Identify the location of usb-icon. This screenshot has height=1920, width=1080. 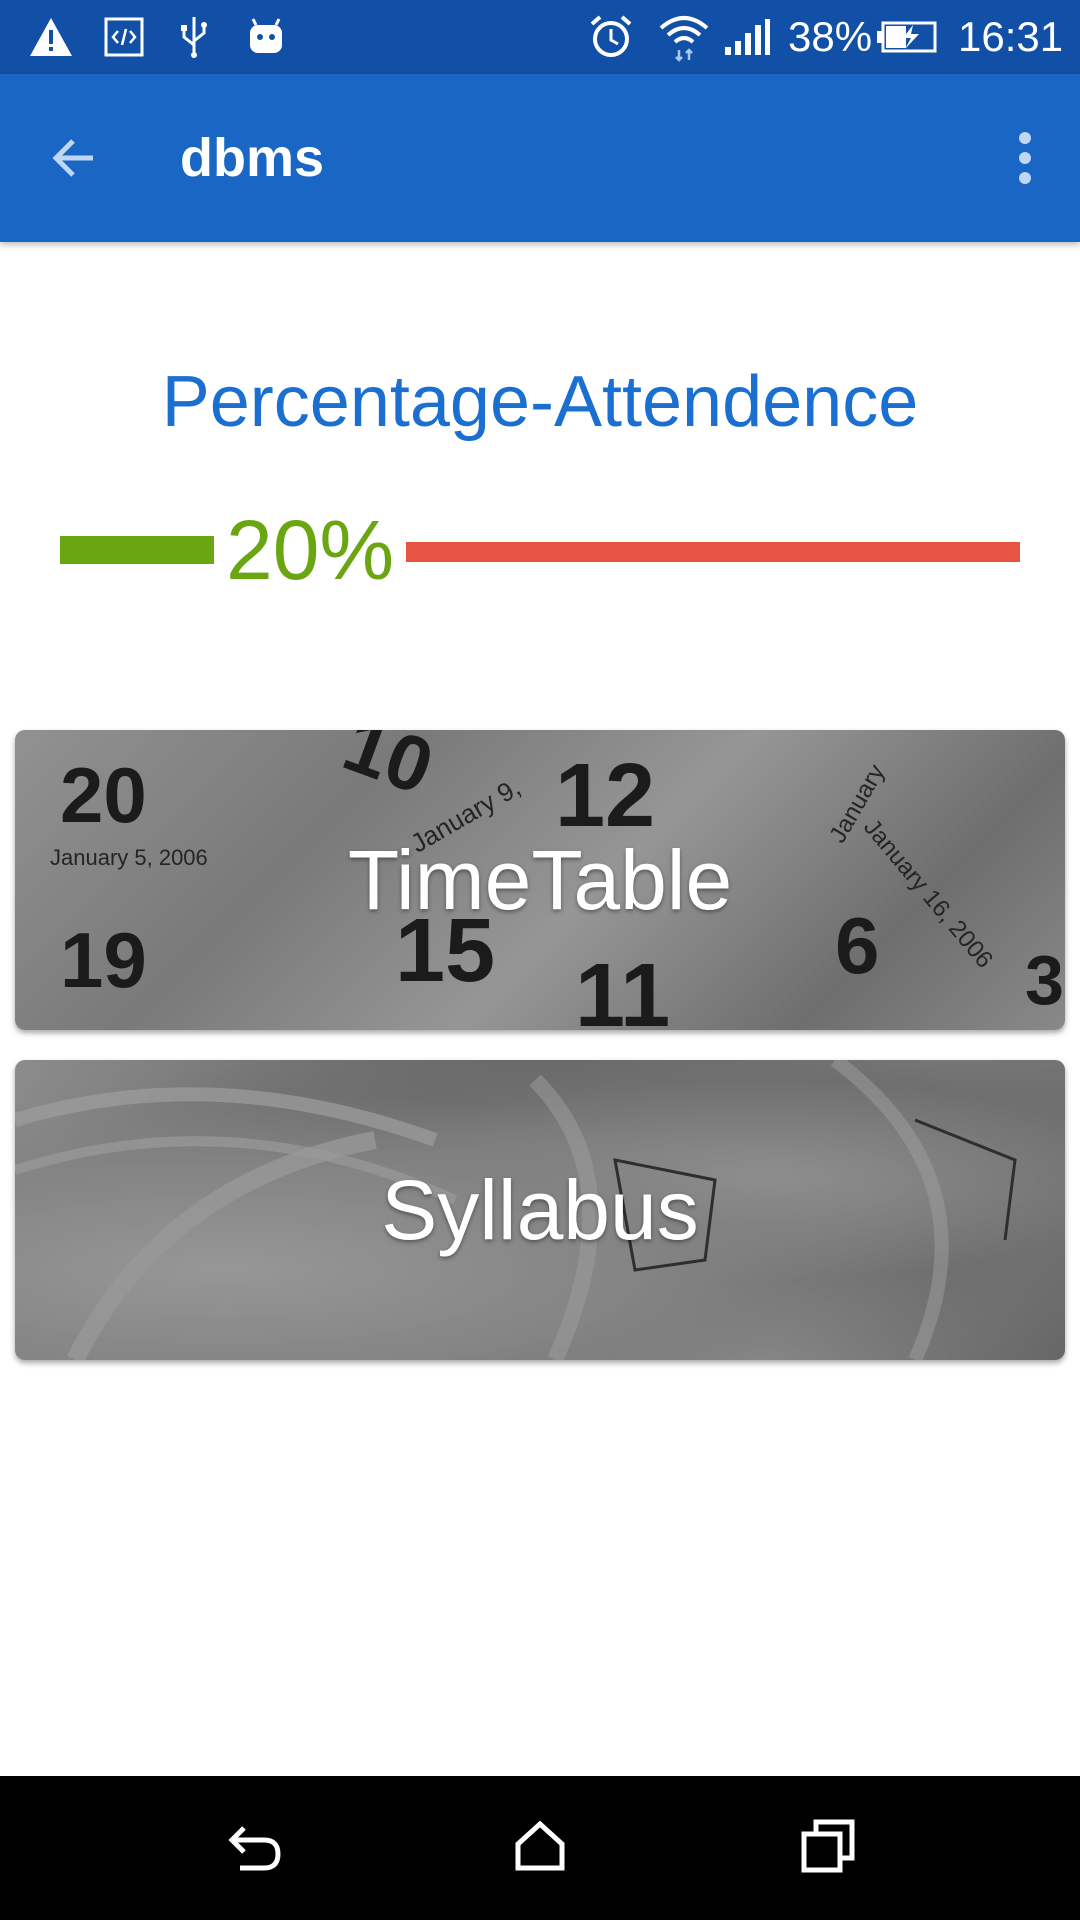
(194, 37).